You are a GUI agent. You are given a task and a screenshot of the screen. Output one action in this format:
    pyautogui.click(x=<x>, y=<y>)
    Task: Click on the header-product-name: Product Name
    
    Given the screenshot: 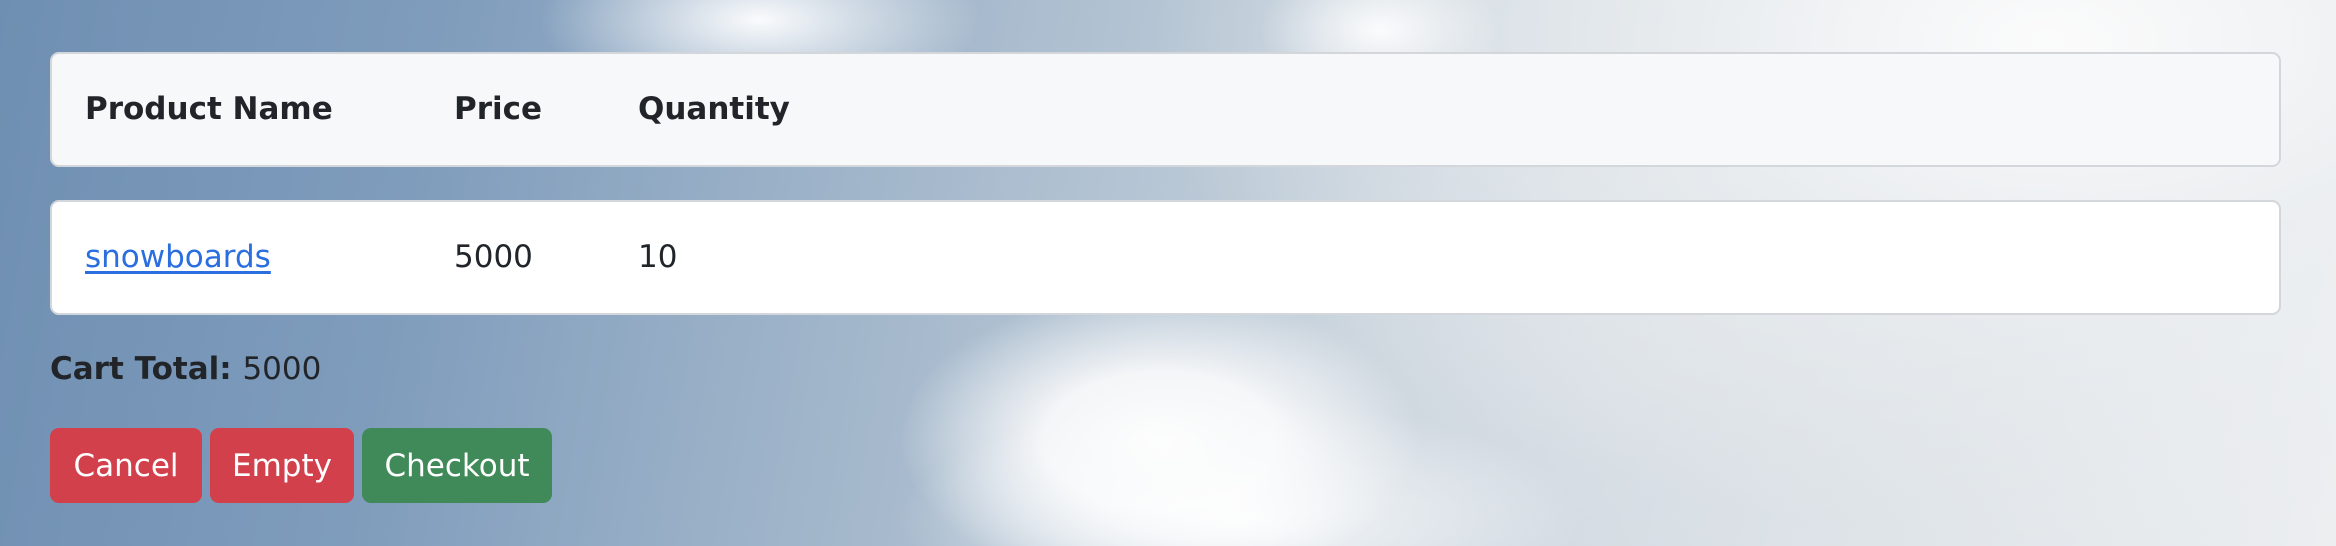 What is the action you would take?
    pyautogui.click(x=209, y=109)
    